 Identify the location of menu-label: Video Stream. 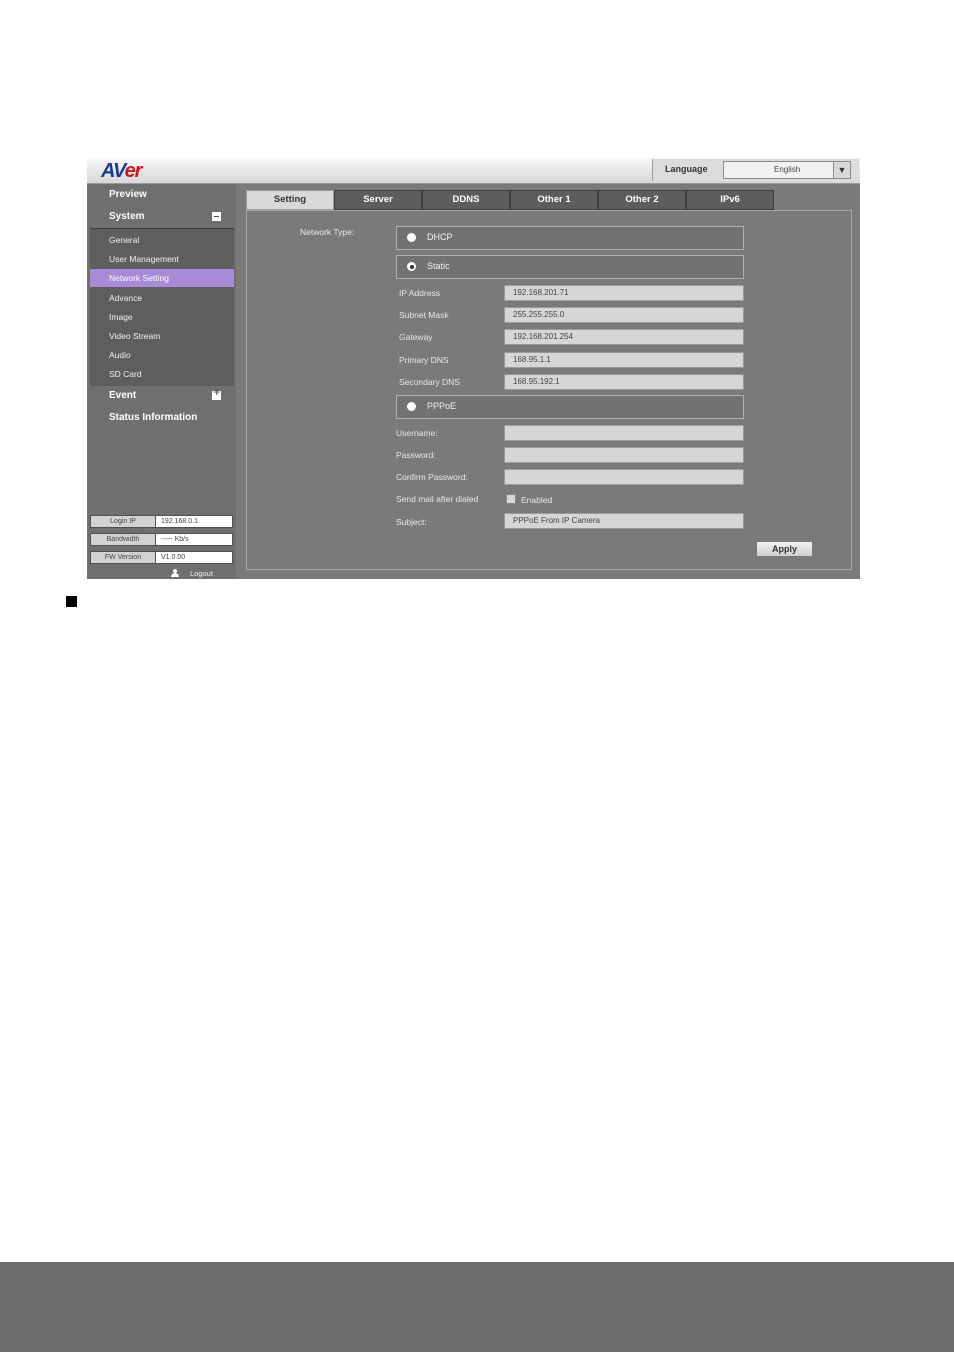
(135, 336).